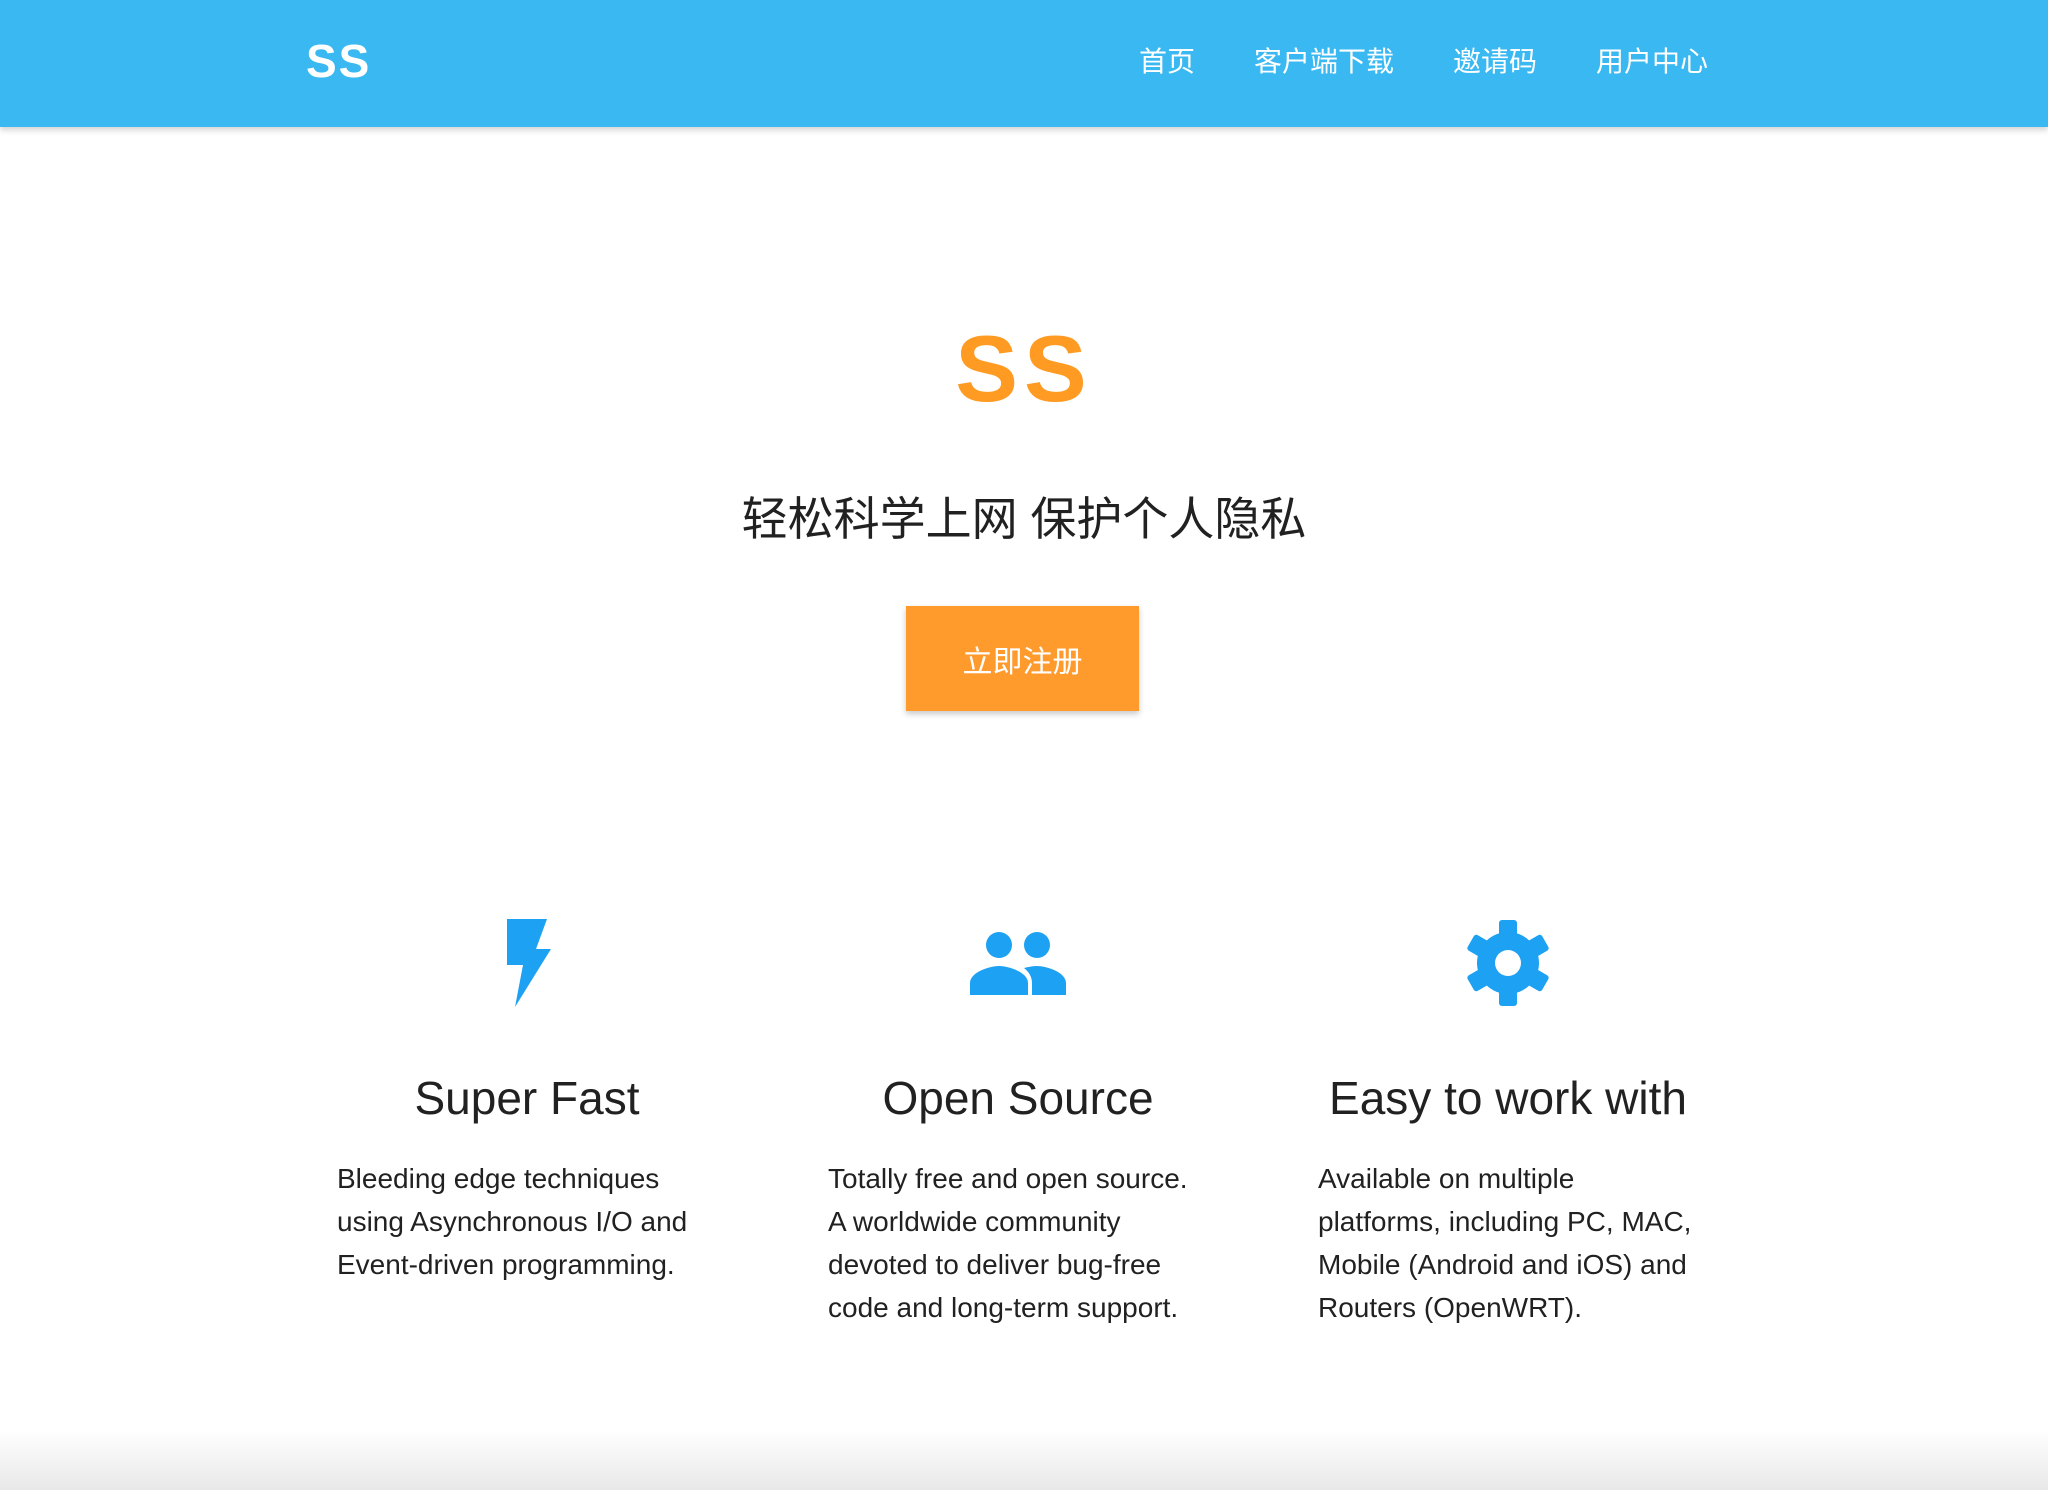  I want to click on hero-title: SS, so click(1024, 368).